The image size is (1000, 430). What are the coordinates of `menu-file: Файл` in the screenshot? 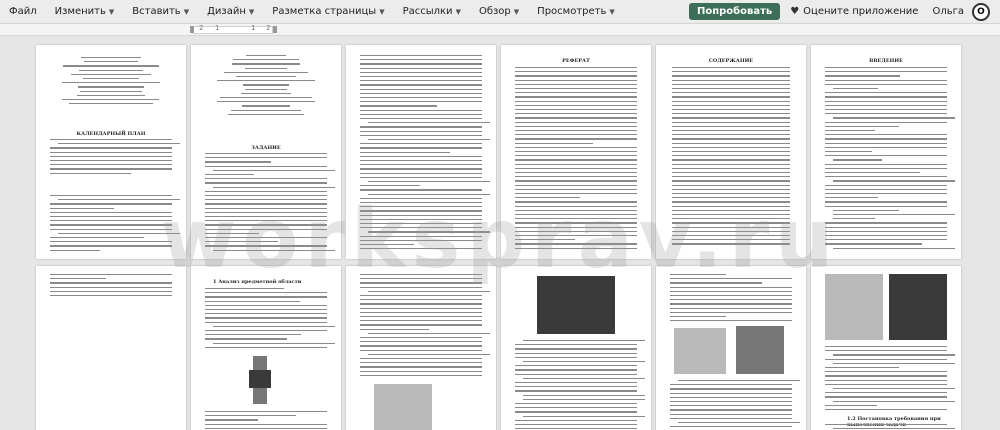 It's located at (23, 11).